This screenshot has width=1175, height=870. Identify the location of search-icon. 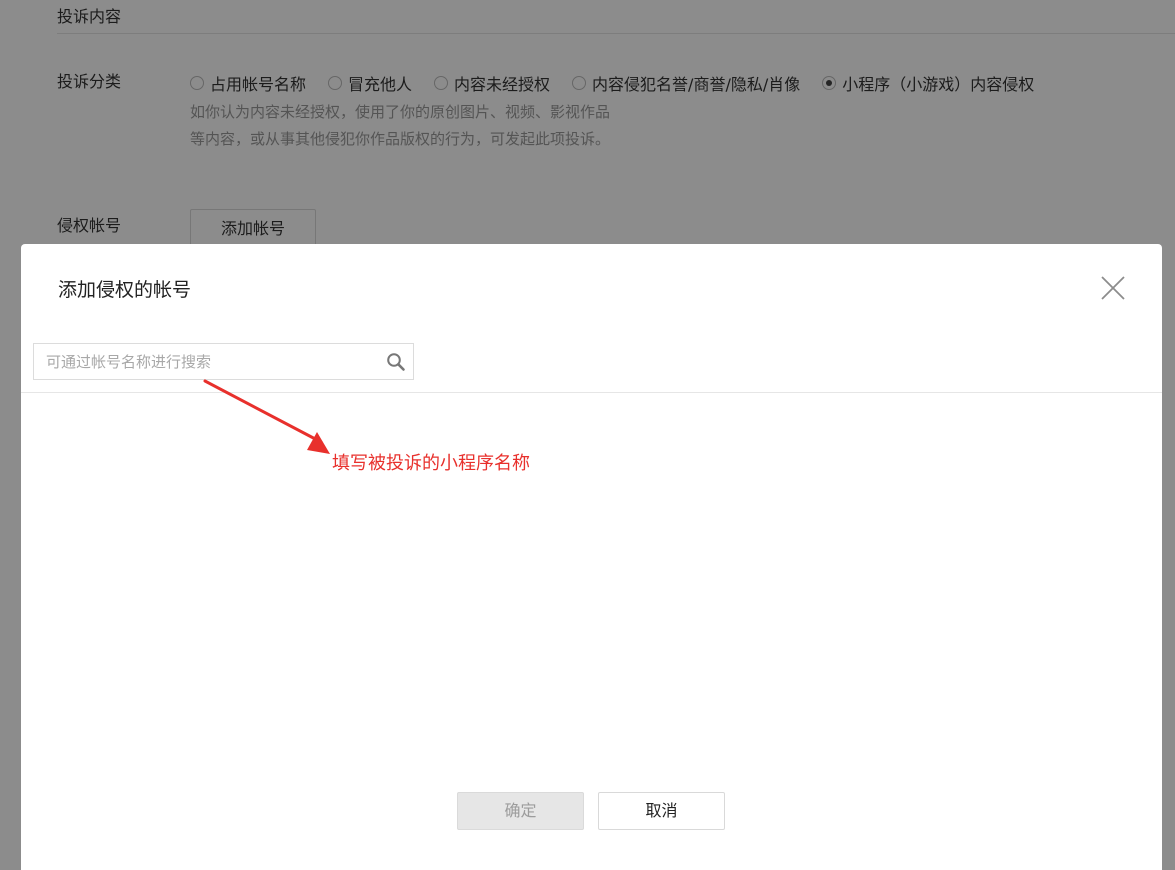
(396, 362).